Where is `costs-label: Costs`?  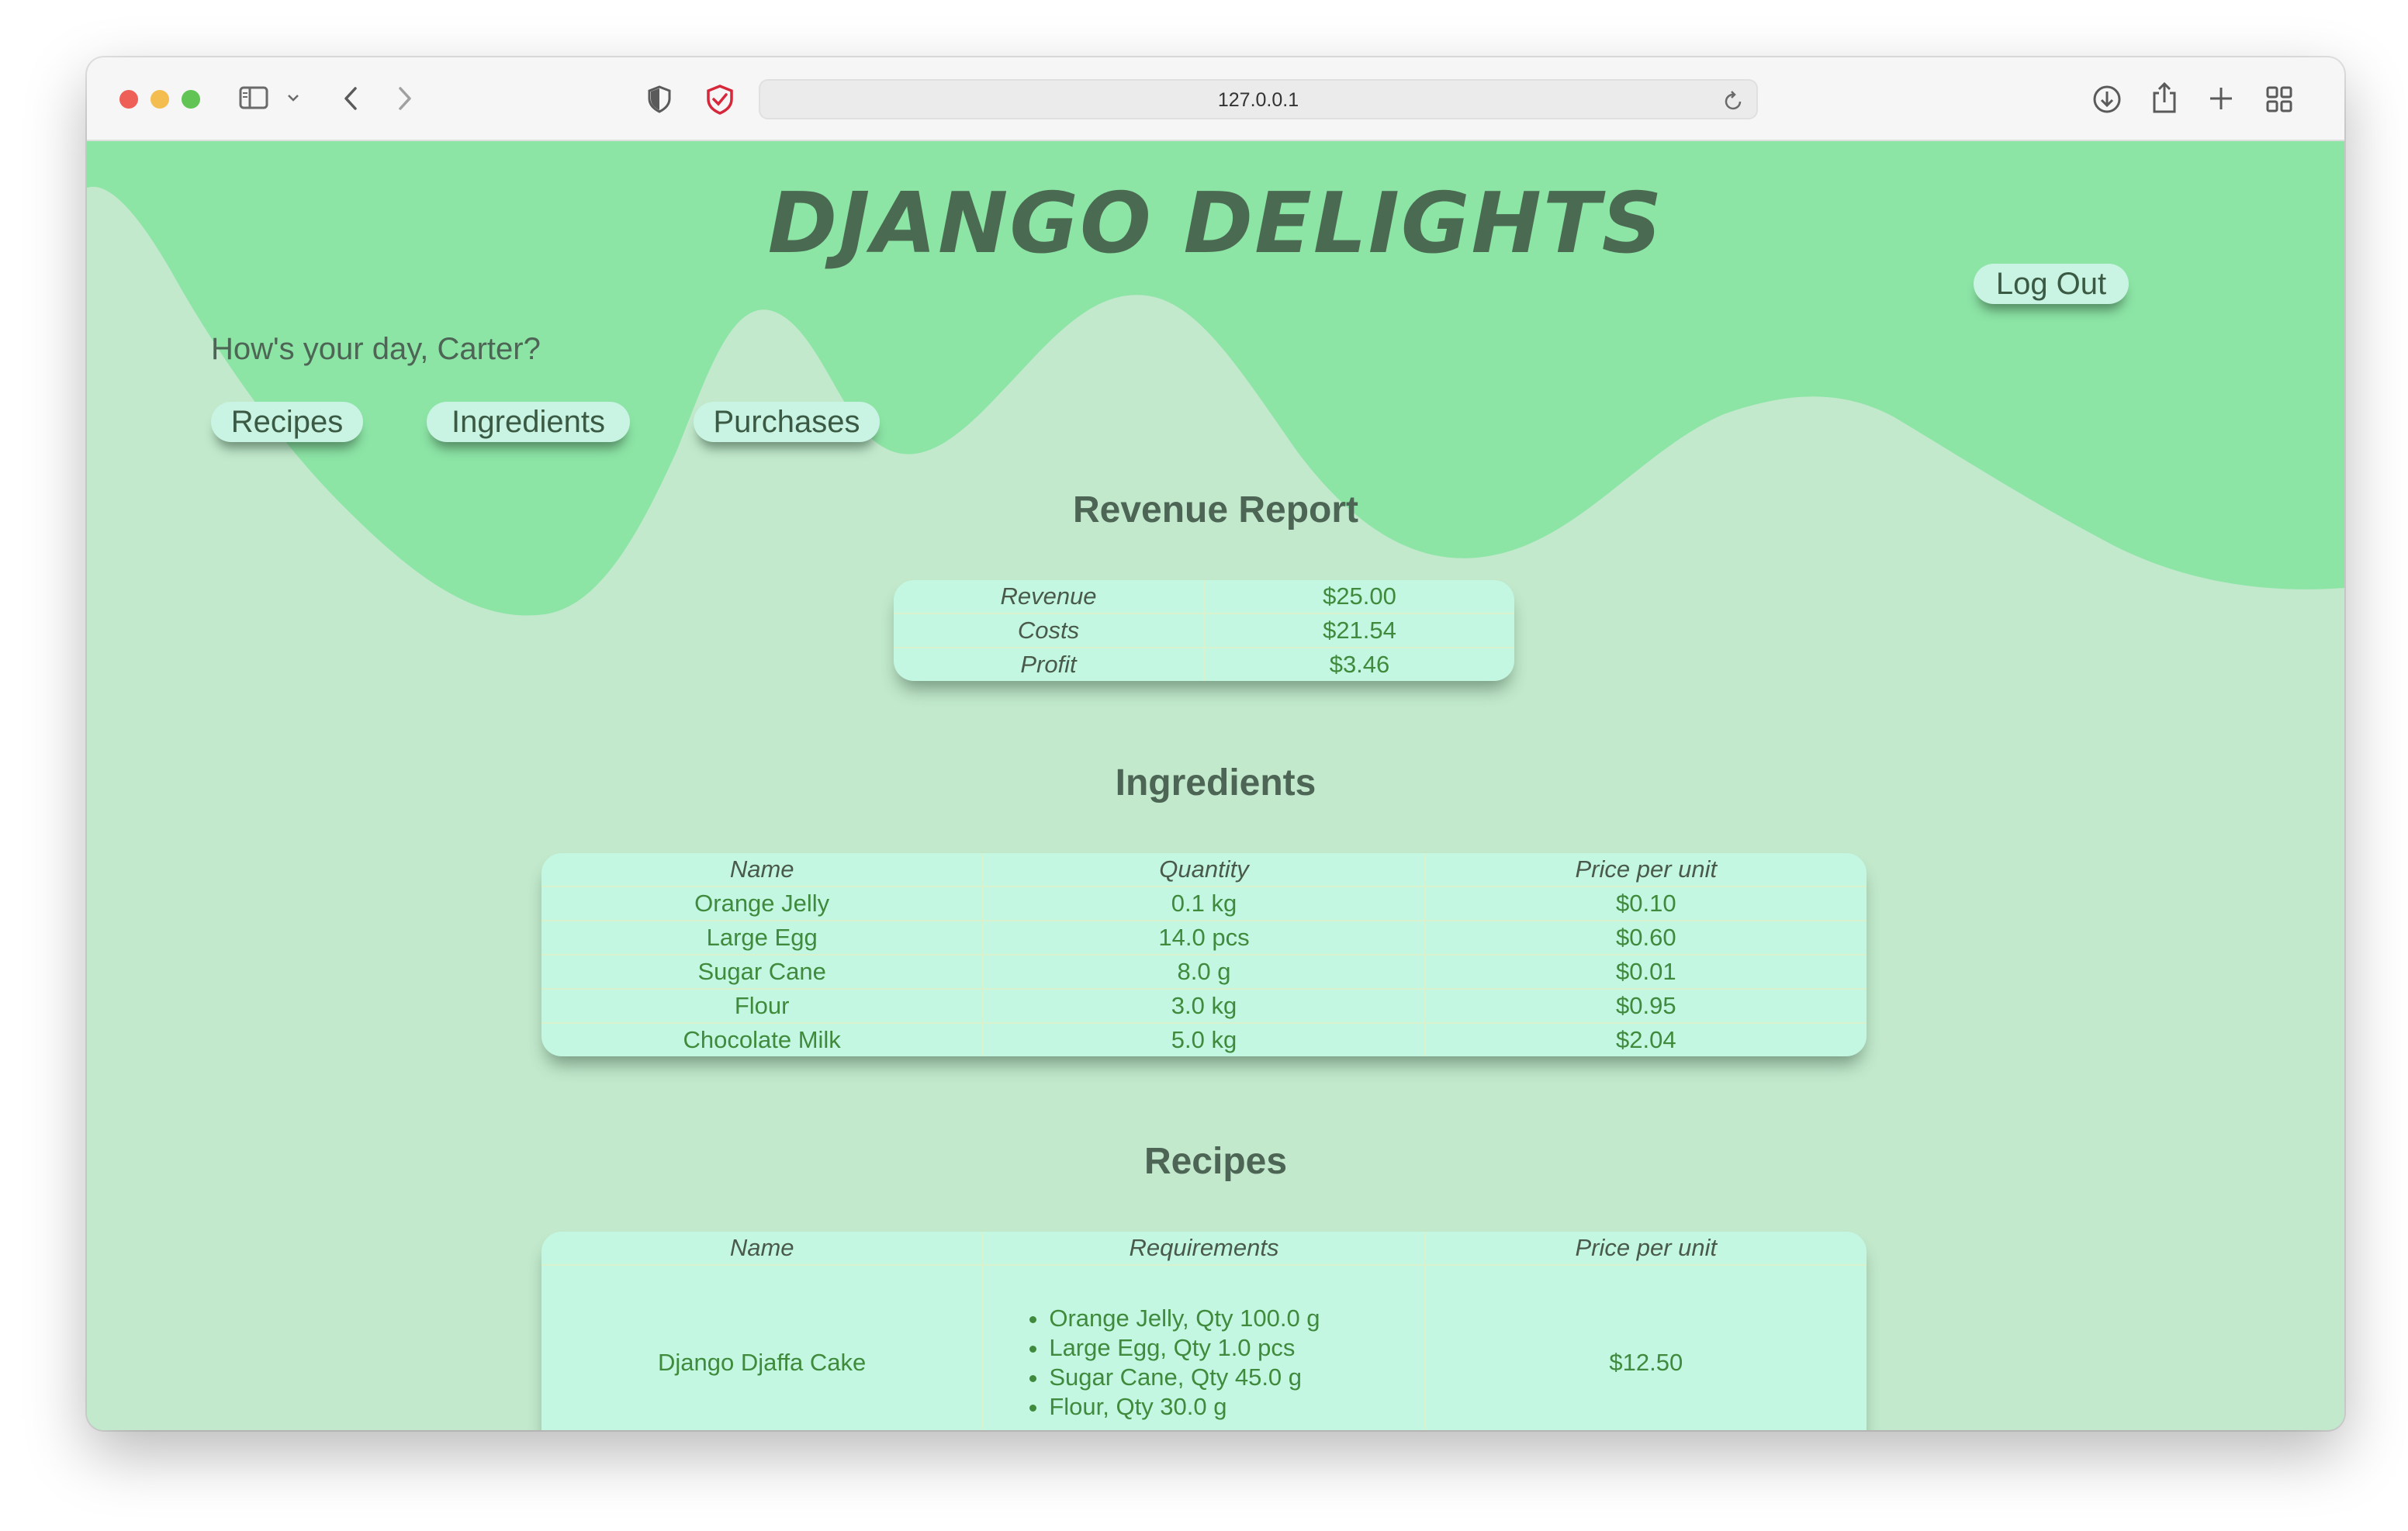 costs-label: Costs is located at coordinates (1049, 630).